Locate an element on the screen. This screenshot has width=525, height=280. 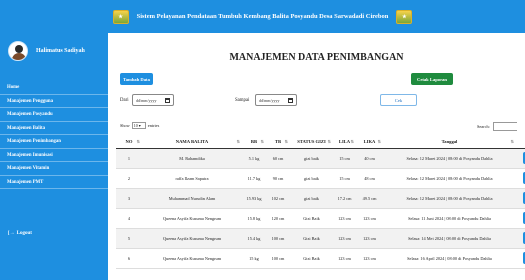
from-label: Dari is located at coordinates (124, 100).